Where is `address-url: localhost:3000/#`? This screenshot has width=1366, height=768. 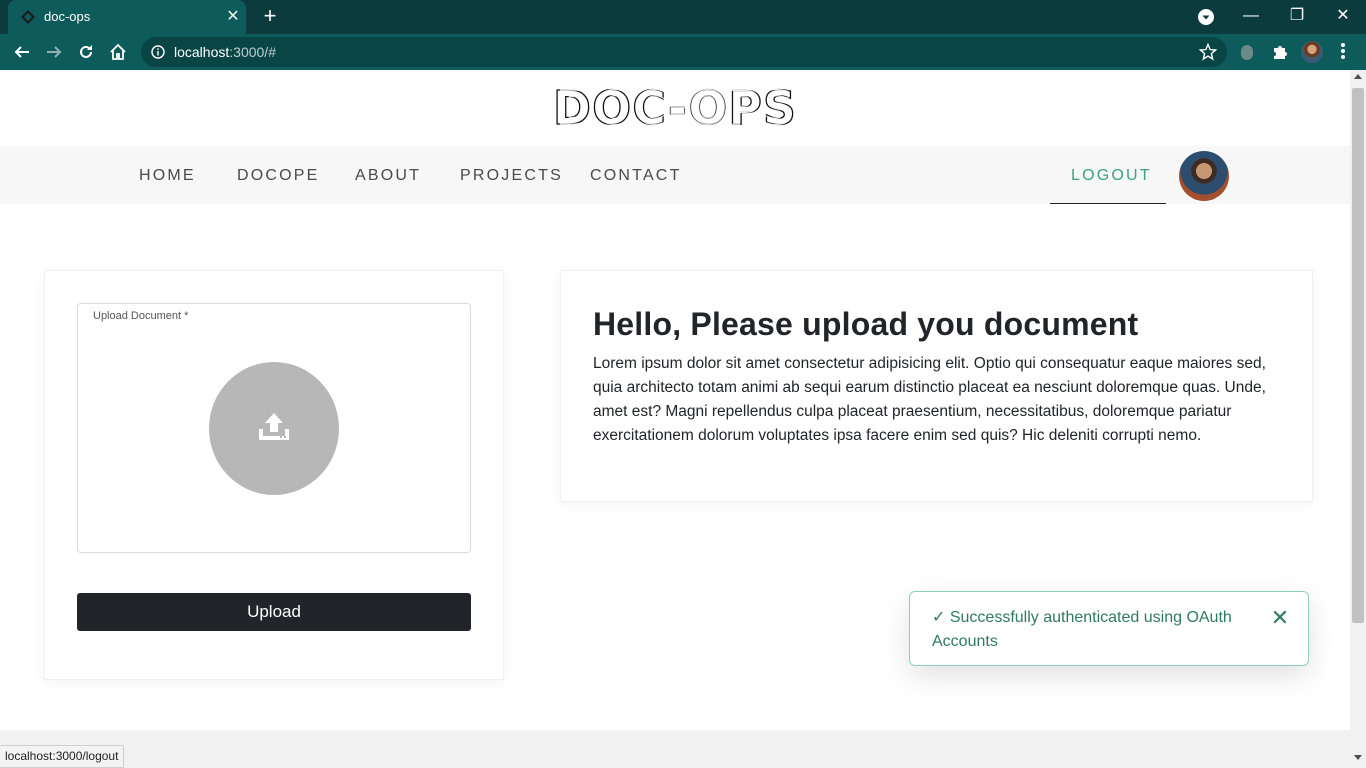
address-url: localhost:3000/# is located at coordinates (225, 52).